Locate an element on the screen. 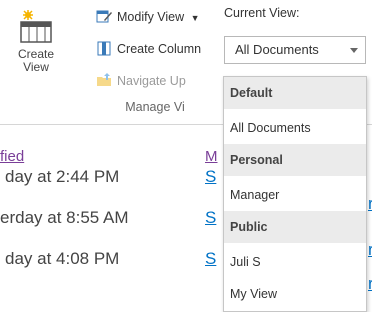 Image resolution: width=372 pixels, height=312 pixels. create-view-icon is located at coordinates (36, 27).